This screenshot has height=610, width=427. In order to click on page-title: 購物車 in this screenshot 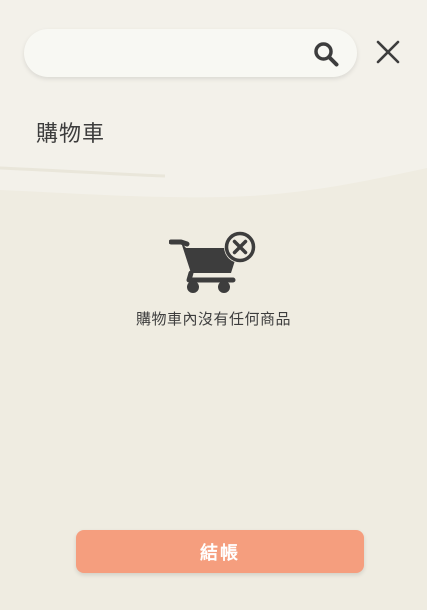, I will do `click(71, 134)`.